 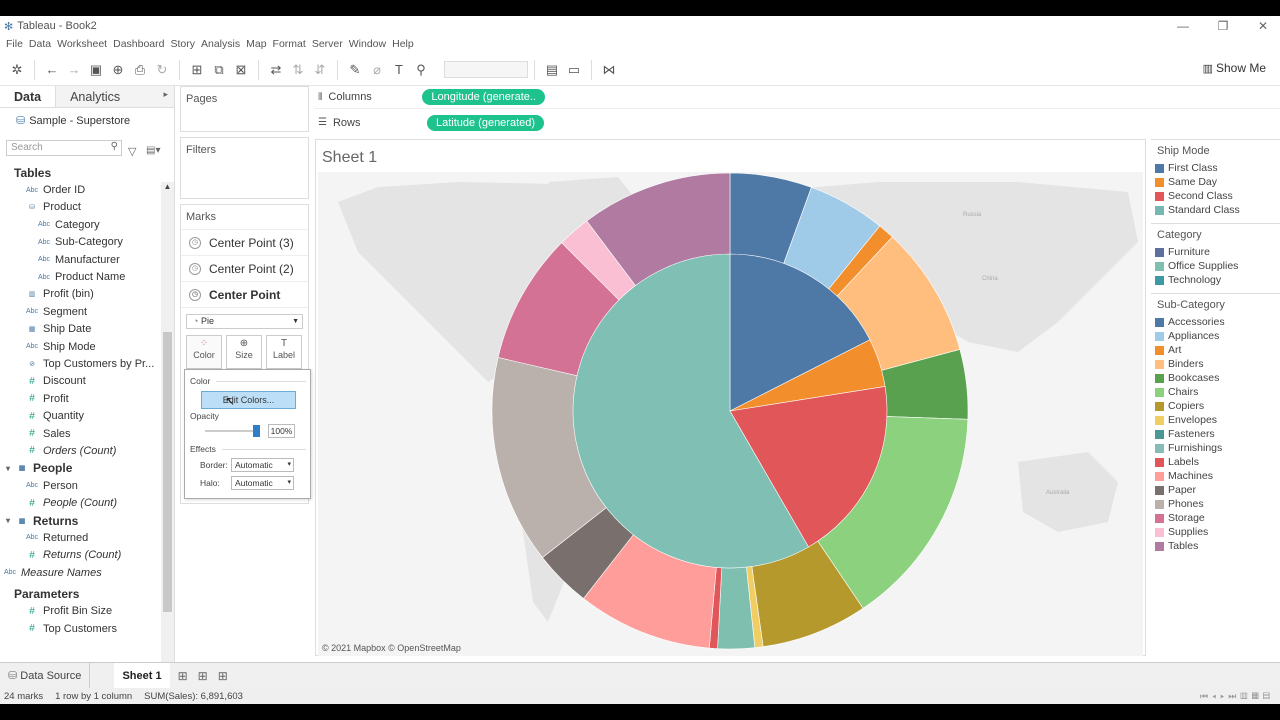 I want to click on field-item: Abc Segment, so click(x=81, y=311).